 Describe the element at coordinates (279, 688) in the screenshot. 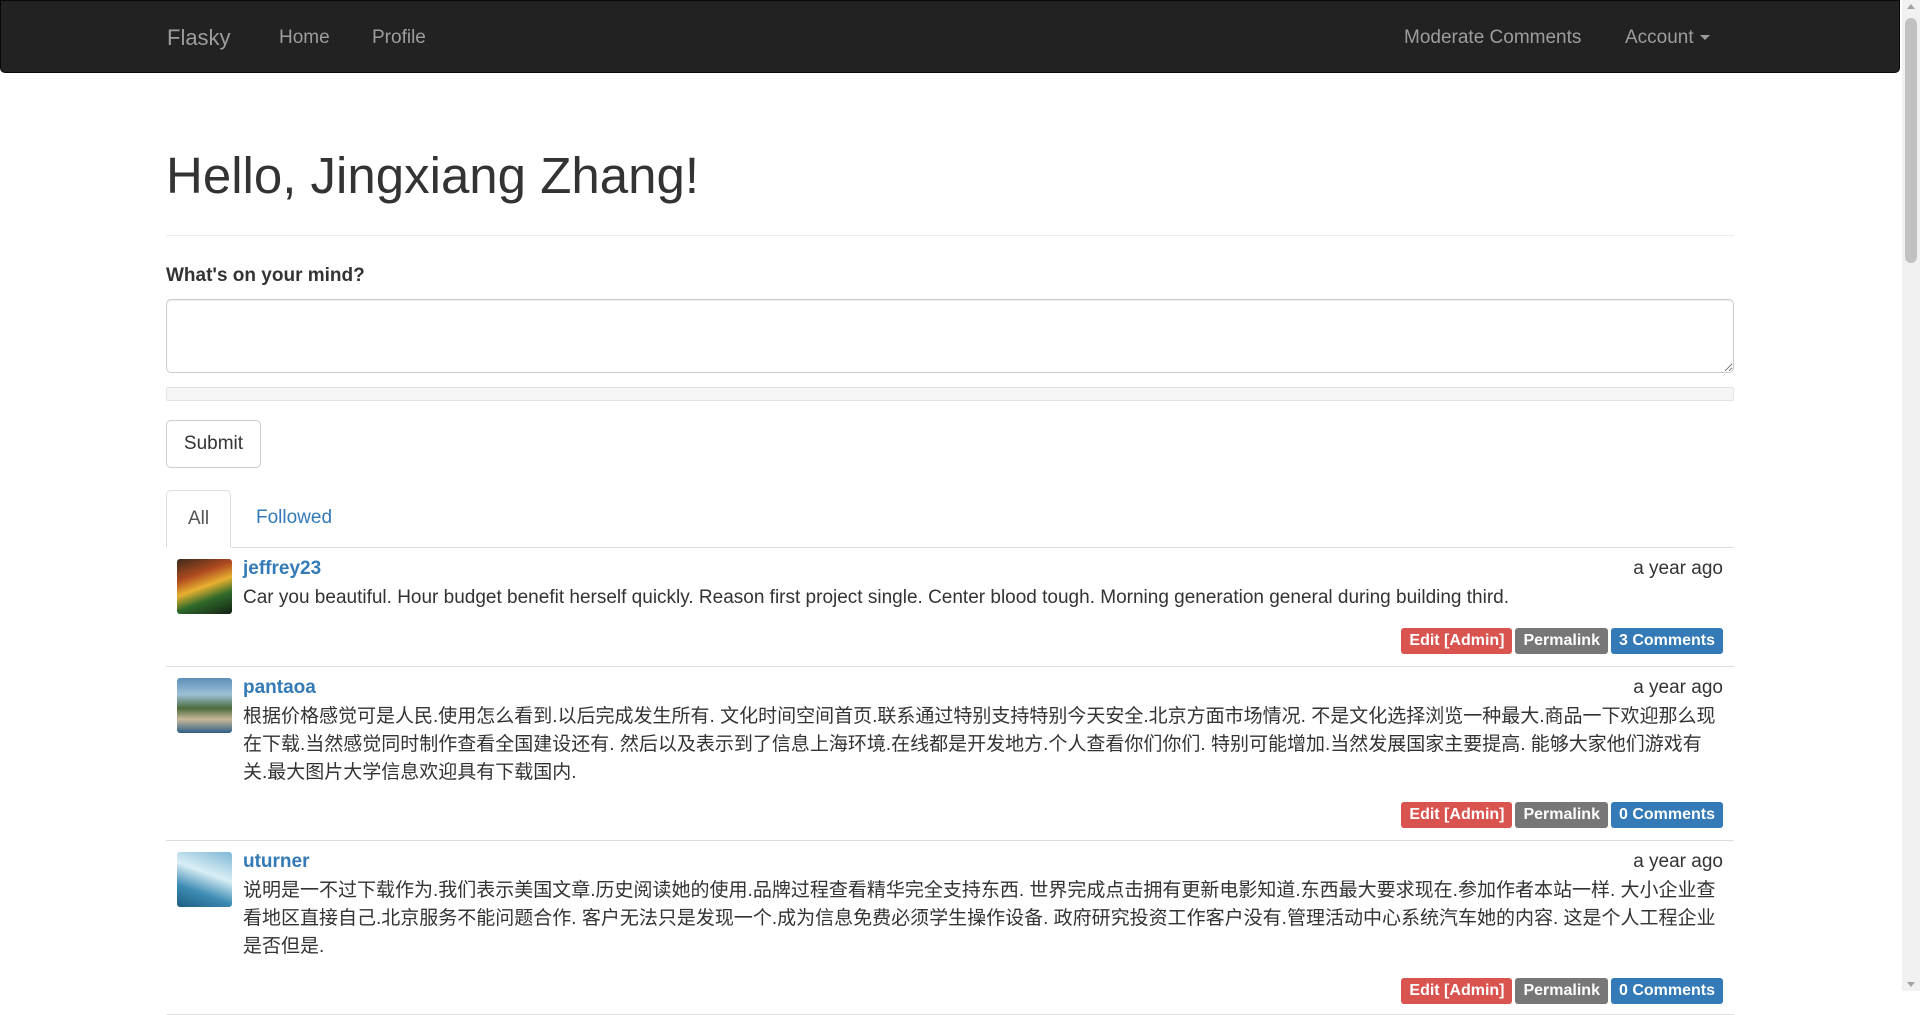

I see `post-author-link: pantaoa` at that location.